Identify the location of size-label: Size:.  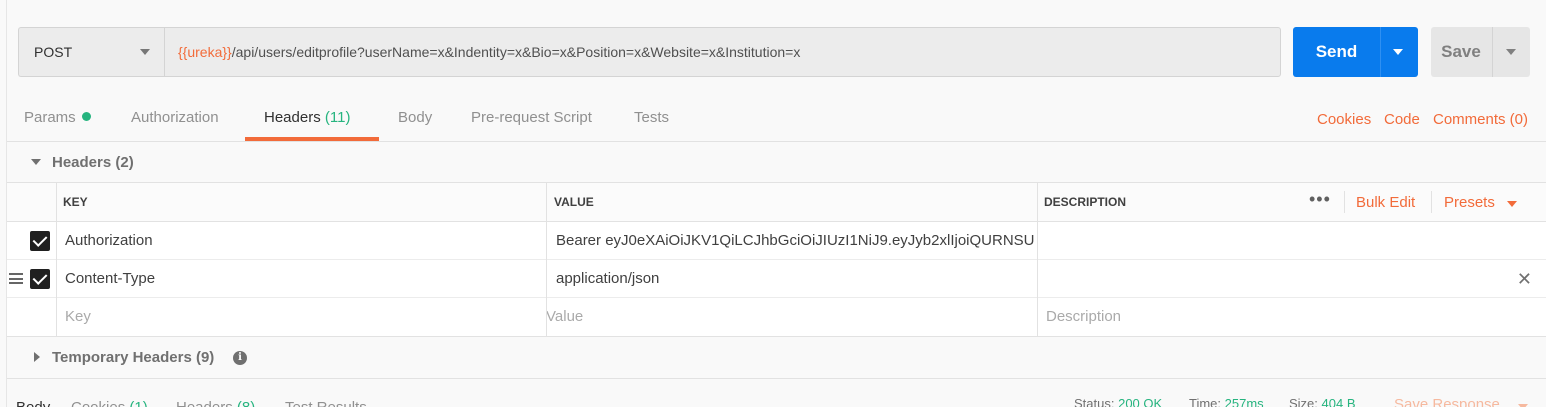
(1303, 401).